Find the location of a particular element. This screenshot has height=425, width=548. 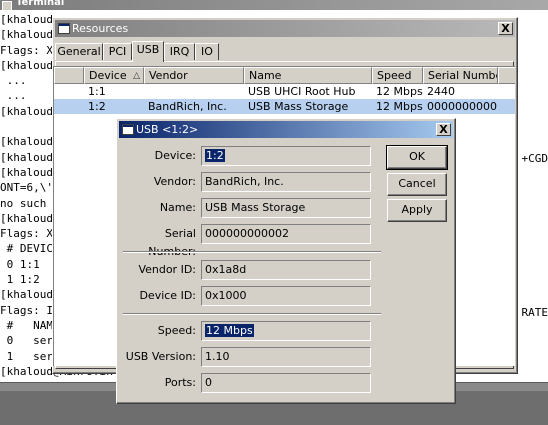

column-header-name: Name is located at coordinates (308, 75).